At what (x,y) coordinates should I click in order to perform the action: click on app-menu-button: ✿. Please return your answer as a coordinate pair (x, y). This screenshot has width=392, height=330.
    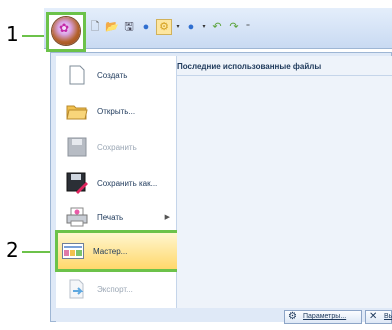
    Looking at the image, I should click on (66, 31).